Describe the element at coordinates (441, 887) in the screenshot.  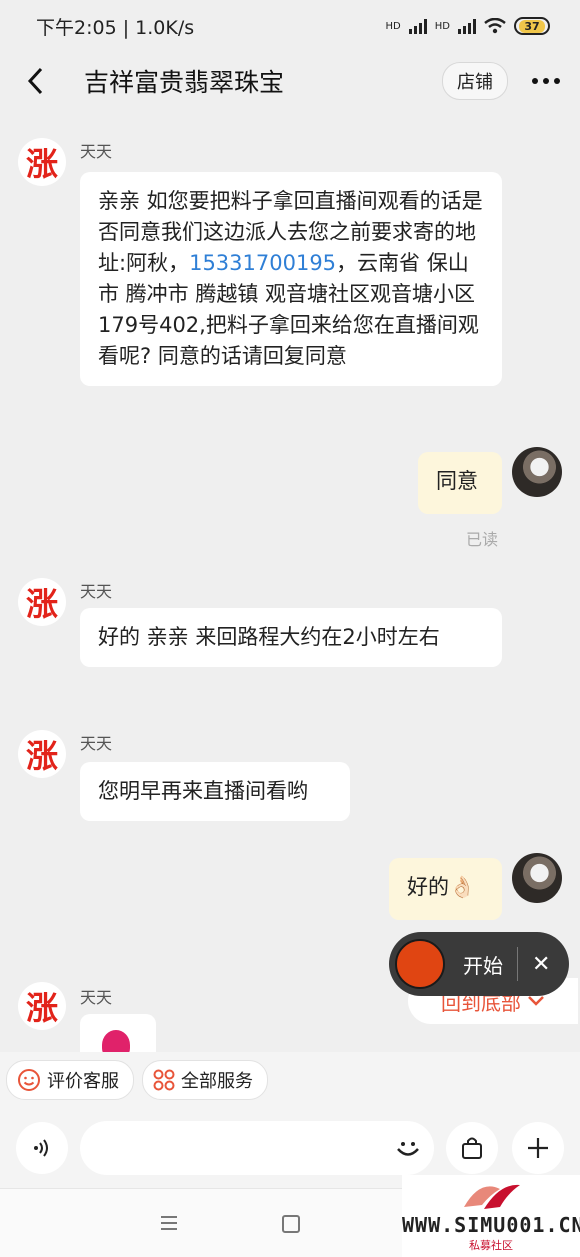
I see `message-text: 好的👌🏻` at that location.